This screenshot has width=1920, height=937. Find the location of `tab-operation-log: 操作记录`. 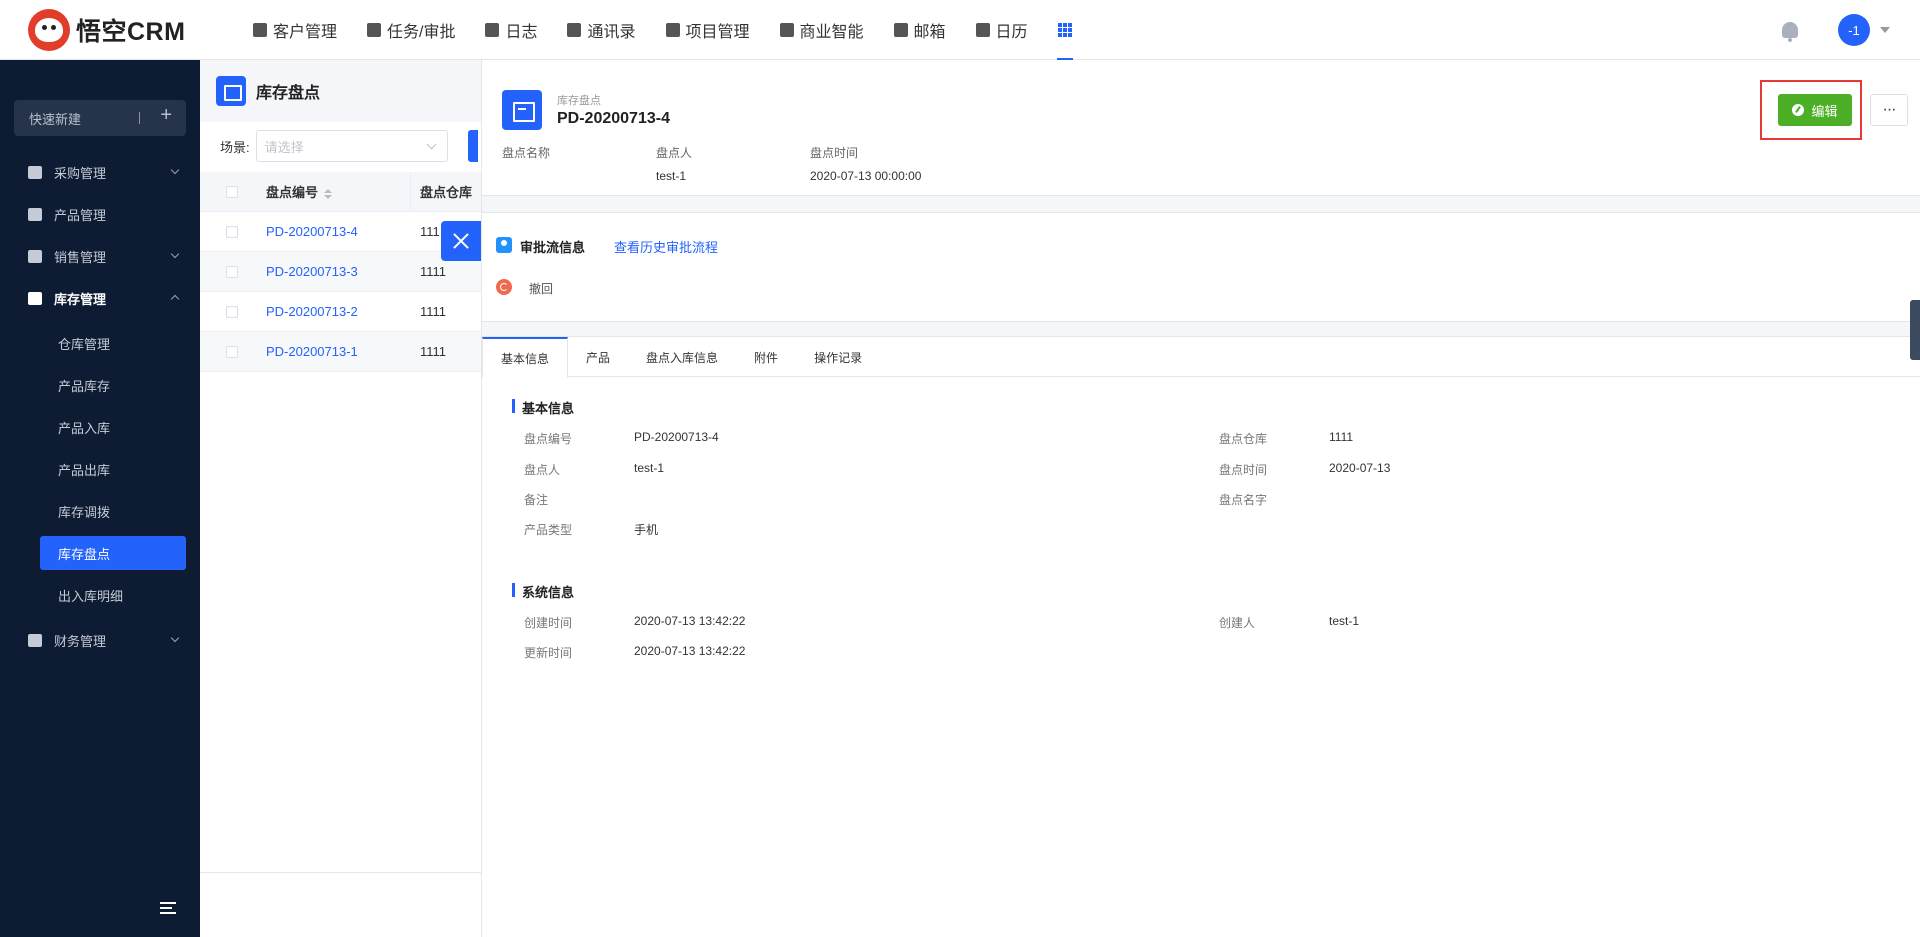

tab-operation-log: 操作记录 is located at coordinates (838, 357).